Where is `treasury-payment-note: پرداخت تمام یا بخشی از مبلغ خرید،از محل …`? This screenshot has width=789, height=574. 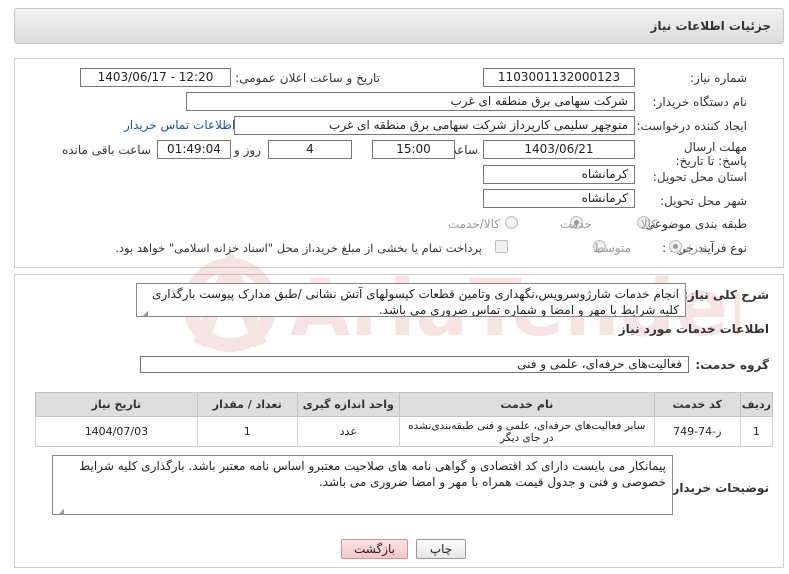 treasury-payment-note: پرداخت تمام یا بخشی از مبلغ خرید،از محل … is located at coordinates (298, 248).